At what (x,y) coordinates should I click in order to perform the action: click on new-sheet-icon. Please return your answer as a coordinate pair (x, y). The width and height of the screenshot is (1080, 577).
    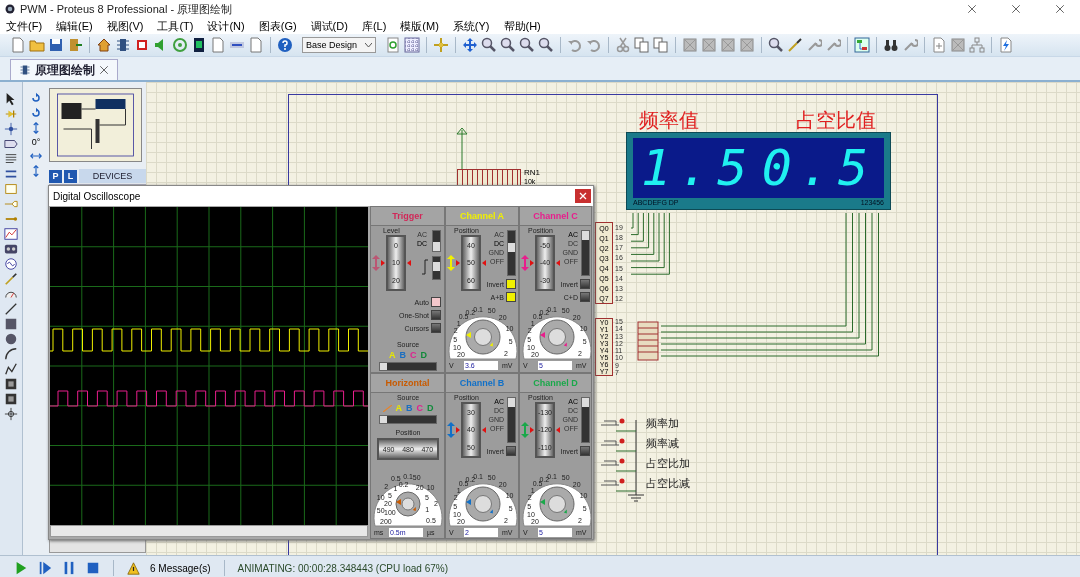
    Looking at the image, I should click on (939, 45).